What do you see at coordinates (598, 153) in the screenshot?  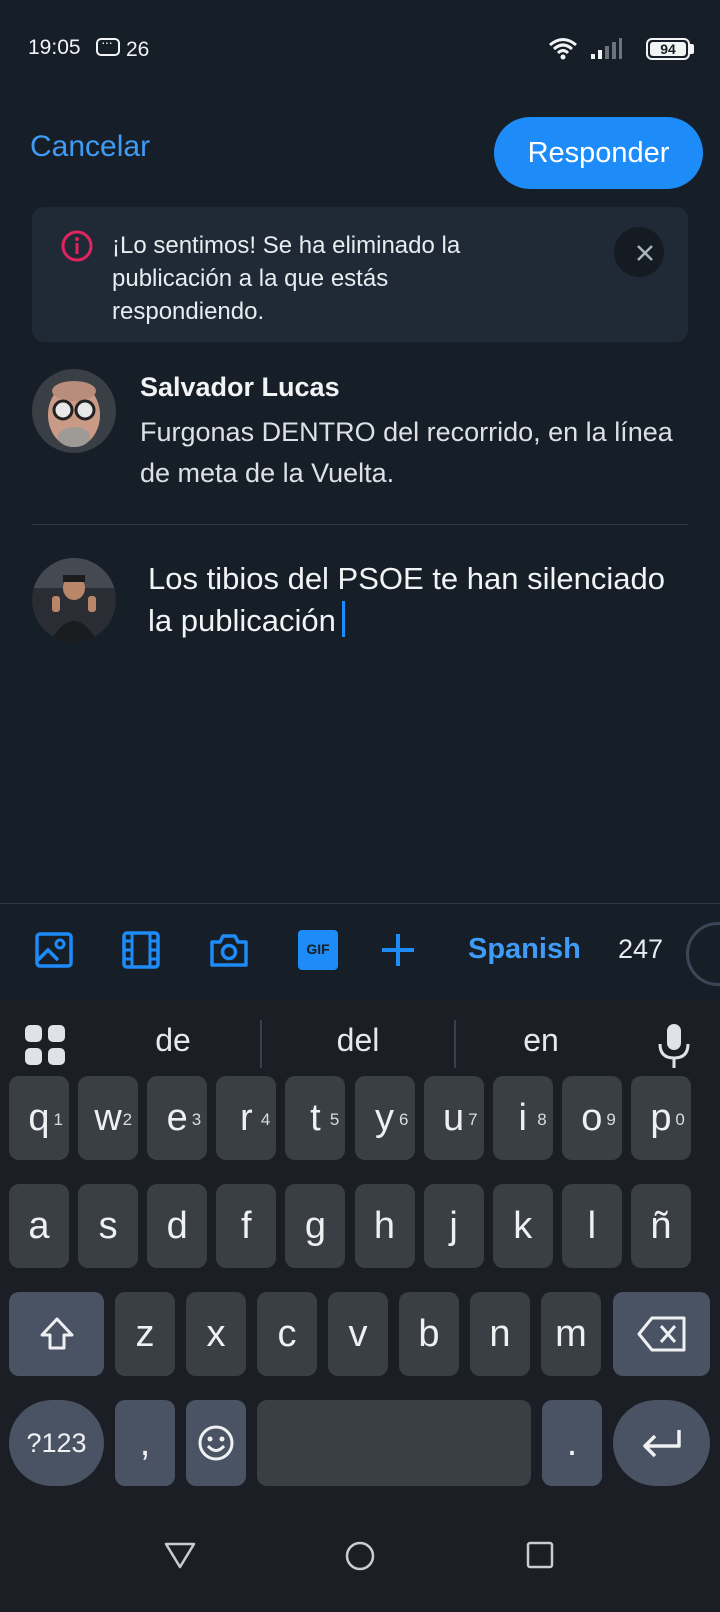 I see `reply-button: Responder` at bounding box center [598, 153].